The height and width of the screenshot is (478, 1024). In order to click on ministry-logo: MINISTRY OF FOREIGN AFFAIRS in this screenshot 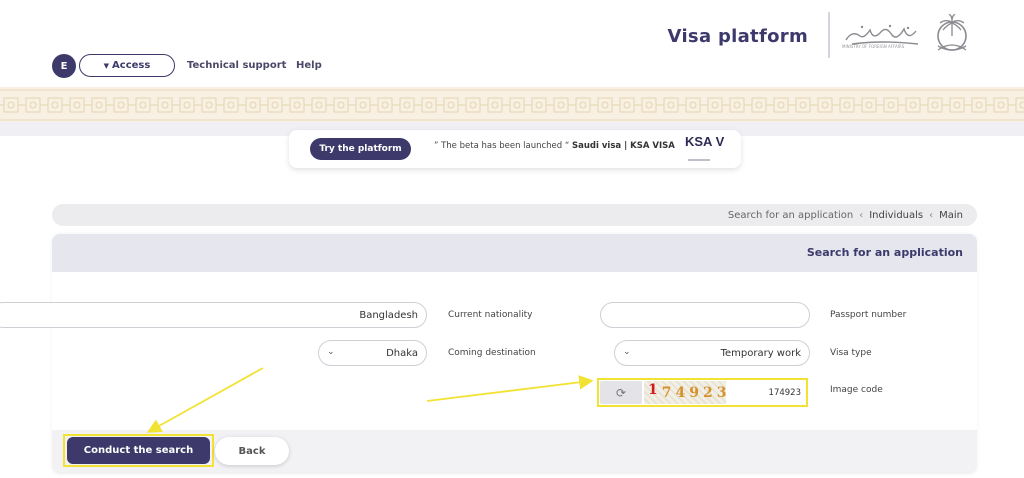, I will do `click(912, 35)`.